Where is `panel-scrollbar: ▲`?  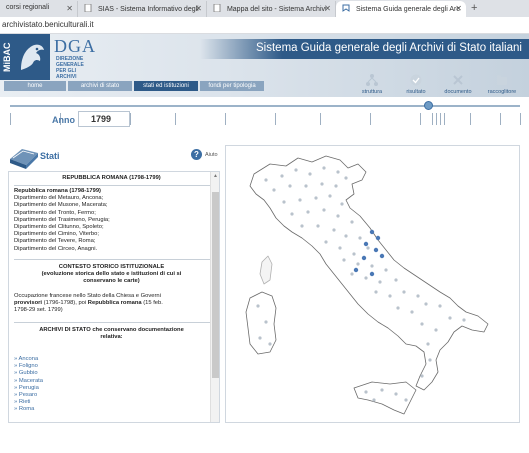
panel-scrollbar: ▲ is located at coordinates (214, 297).